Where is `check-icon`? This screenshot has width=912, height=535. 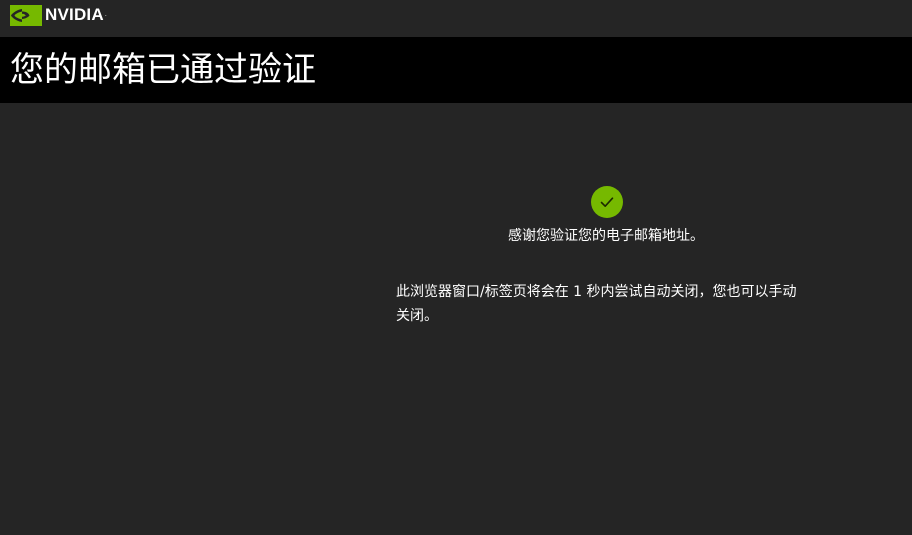 check-icon is located at coordinates (607, 202).